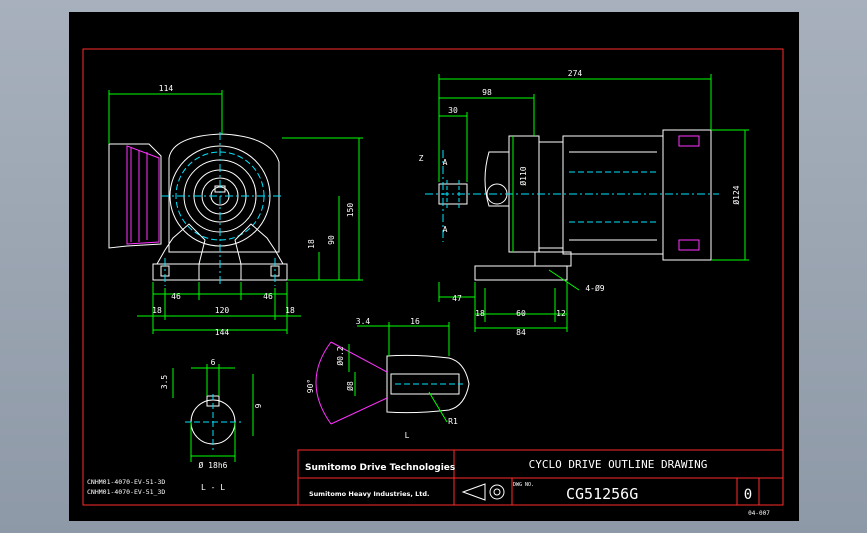  I want to click on side-view-centerlines, so click(572, 196).